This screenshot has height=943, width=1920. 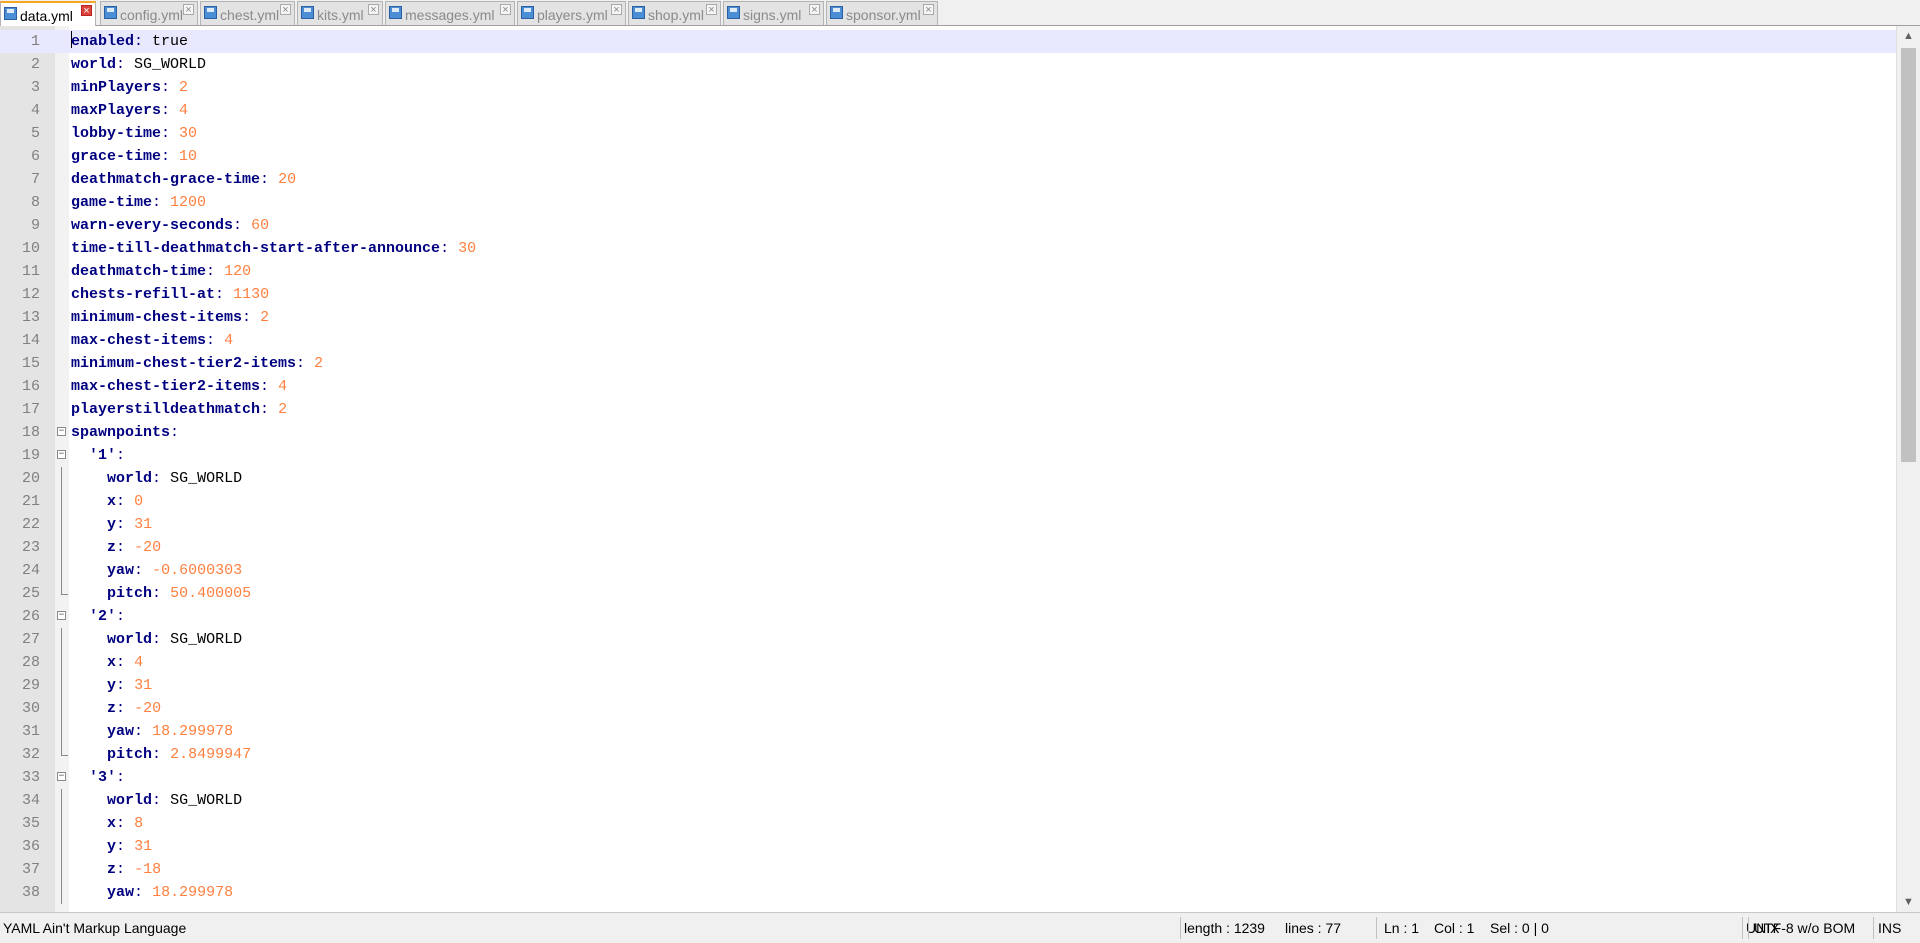 What do you see at coordinates (948, 662) in the screenshot?
I see `code-line: 28 x: 4` at bounding box center [948, 662].